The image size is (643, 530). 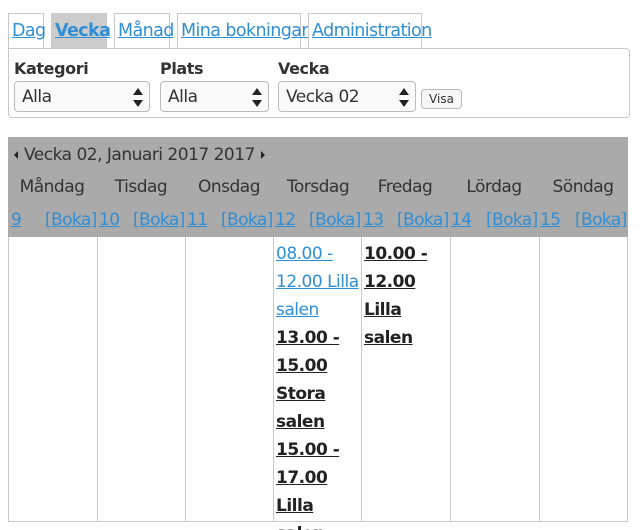 I want to click on kategori-select: Alla, so click(x=82, y=96).